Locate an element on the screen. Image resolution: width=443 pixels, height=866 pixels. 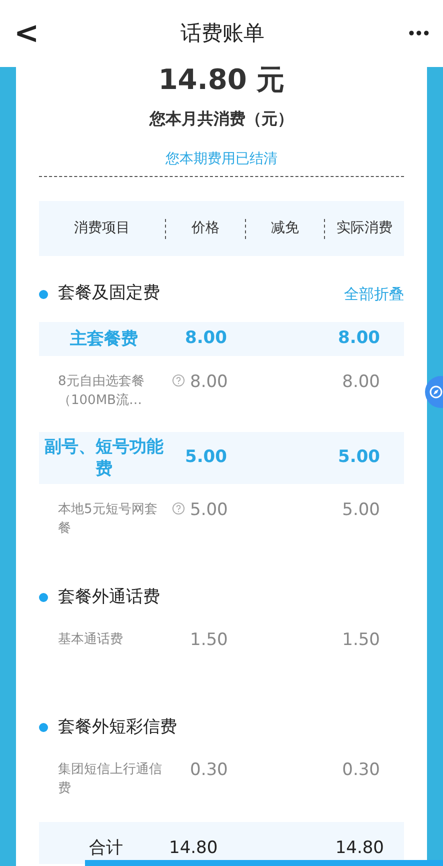
more-button: ••• is located at coordinates (417, 34).